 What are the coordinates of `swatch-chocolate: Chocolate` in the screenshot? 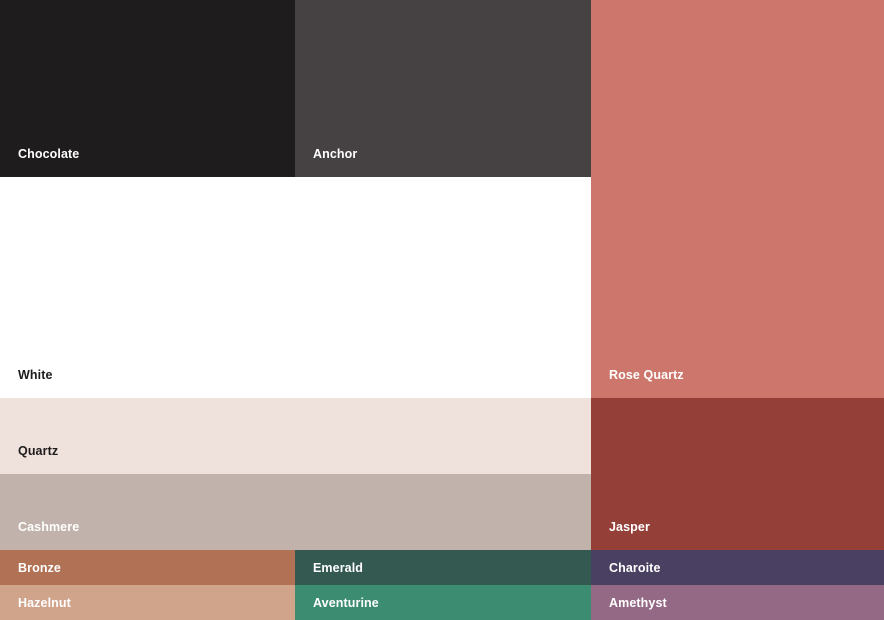 It's located at (147, 88).